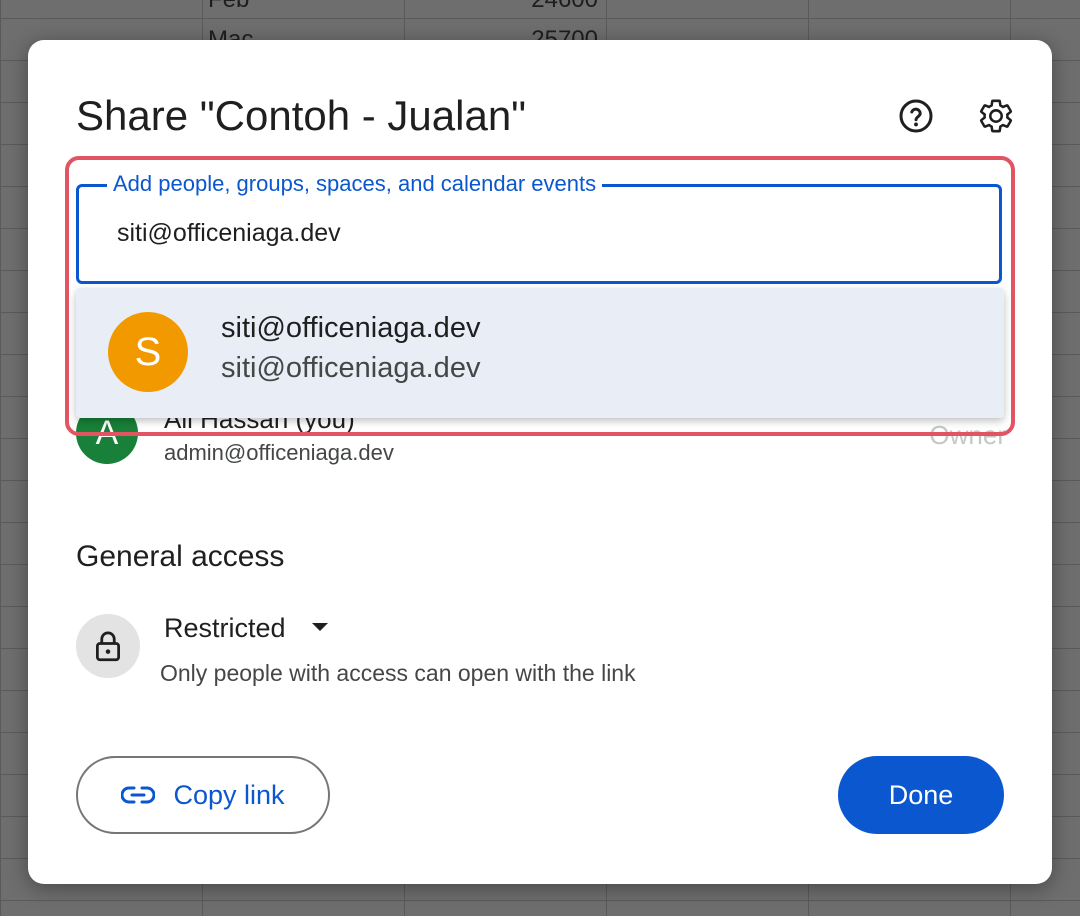  Describe the element at coordinates (539, 7) in the screenshot. I see `sheet-cell-value: 24600` at that location.